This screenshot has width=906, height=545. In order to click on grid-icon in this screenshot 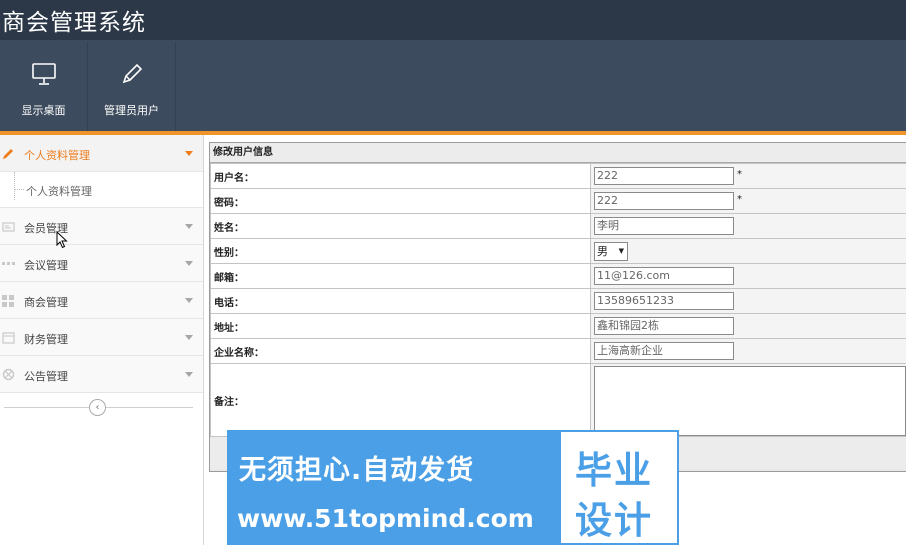, I will do `click(8, 300)`.